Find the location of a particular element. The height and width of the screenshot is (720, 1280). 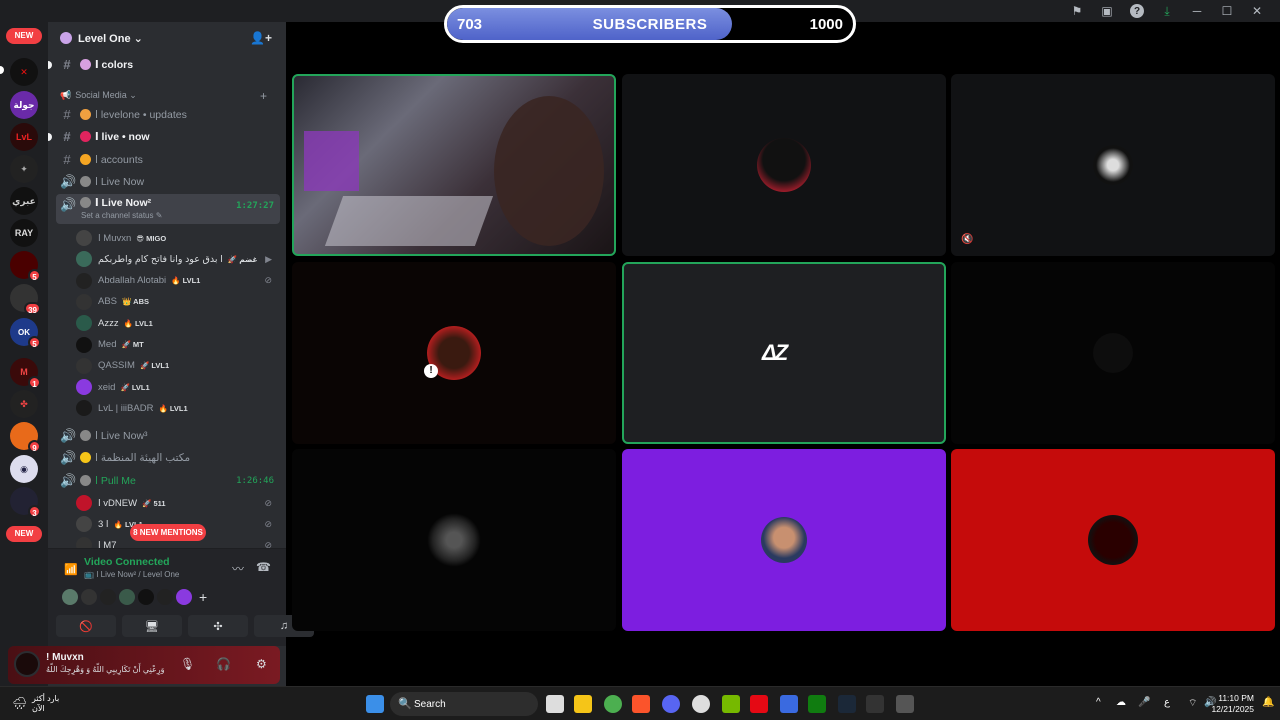

server-icon: 9 is located at coordinates (25, 437).